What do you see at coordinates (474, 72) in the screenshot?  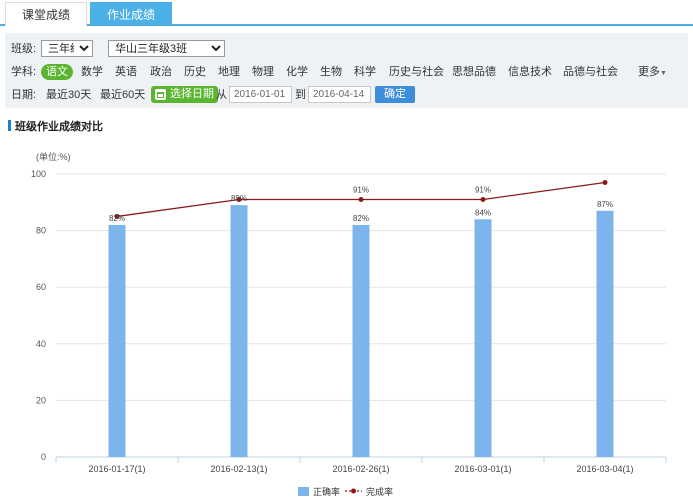 I see `subject-ideology-morality: 思想品德` at bounding box center [474, 72].